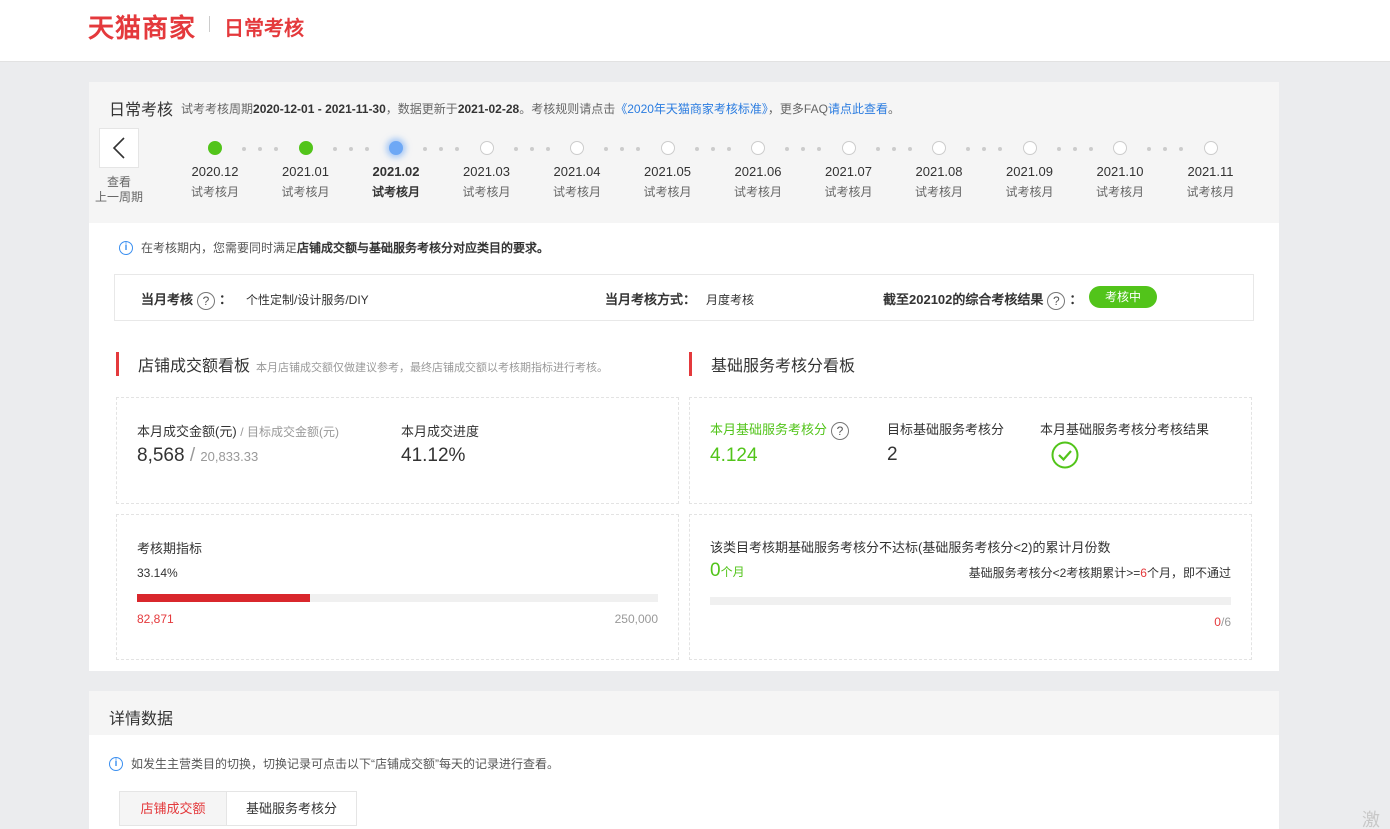  What do you see at coordinates (758, 171) in the screenshot?
I see `timeline-month-label: 2021.06` at bounding box center [758, 171].